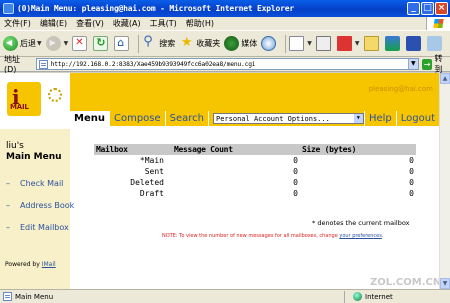 Image resolution: width=450 pixels, height=303 pixels. Describe the element at coordinates (53, 23) in the screenshot. I see `menu-edit: 编辑(E)` at that location.